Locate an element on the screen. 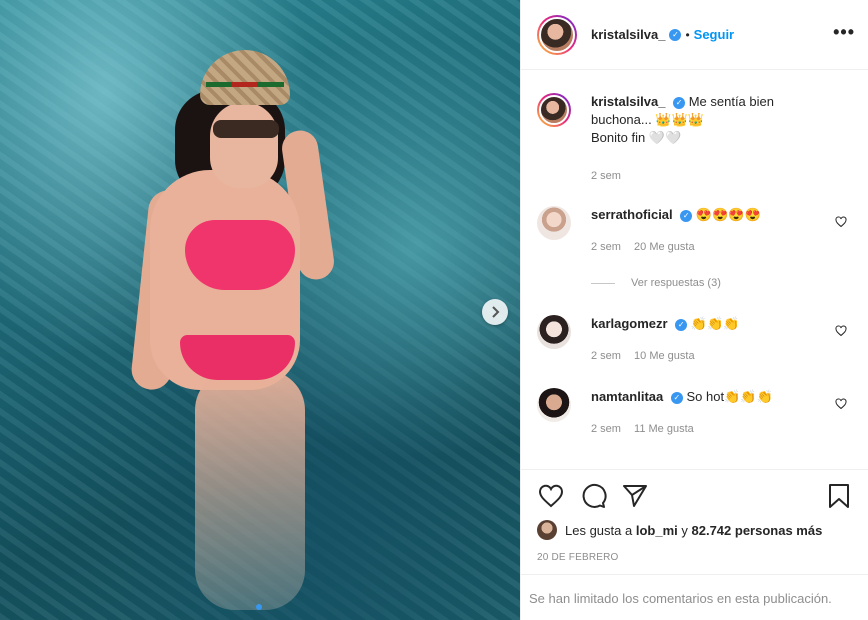 The image size is (868, 620). likes-count: 82.742 personas más is located at coordinates (757, 530).